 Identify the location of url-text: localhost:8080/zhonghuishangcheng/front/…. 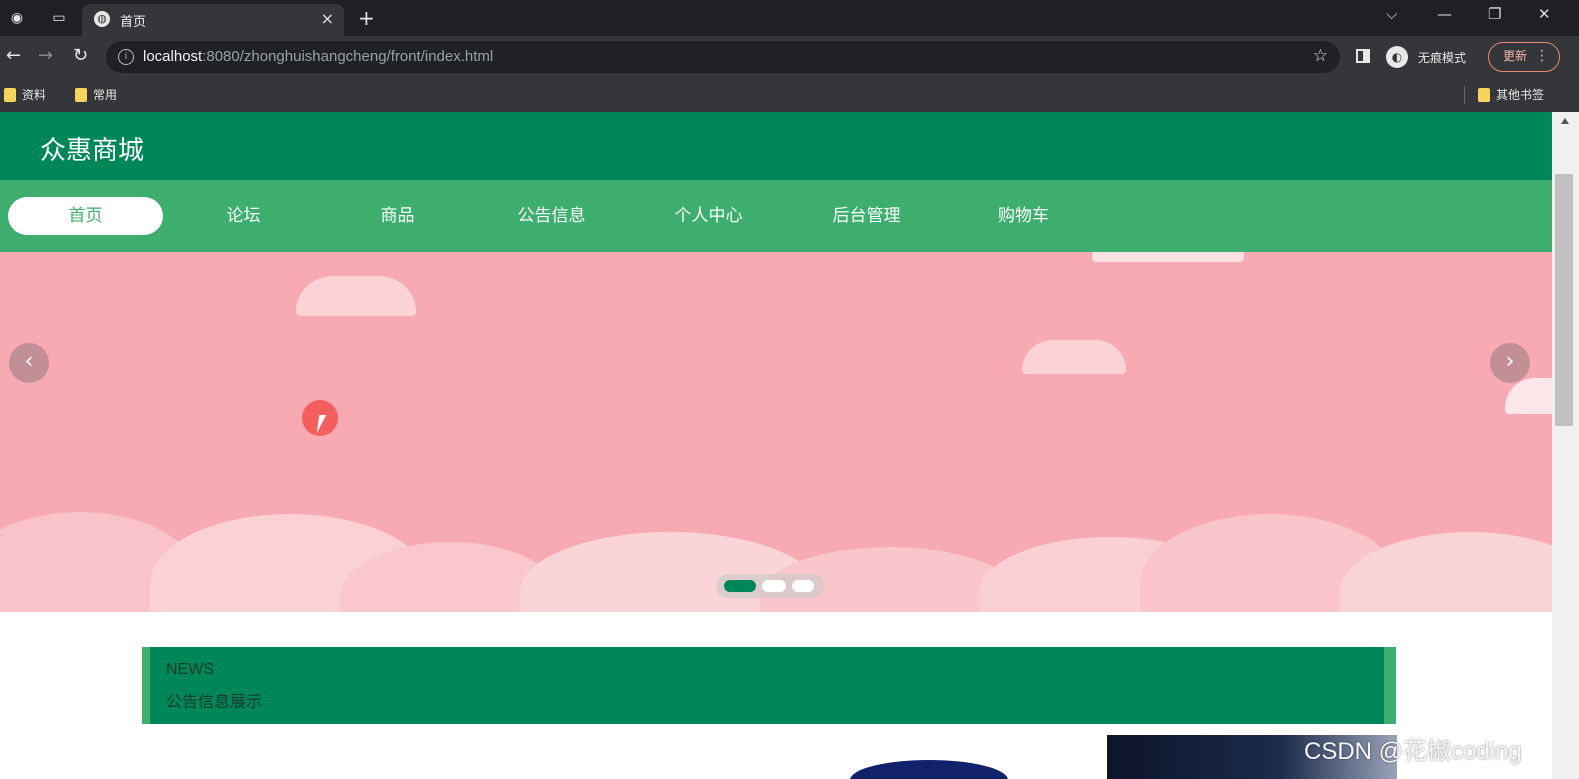
(318, 56).